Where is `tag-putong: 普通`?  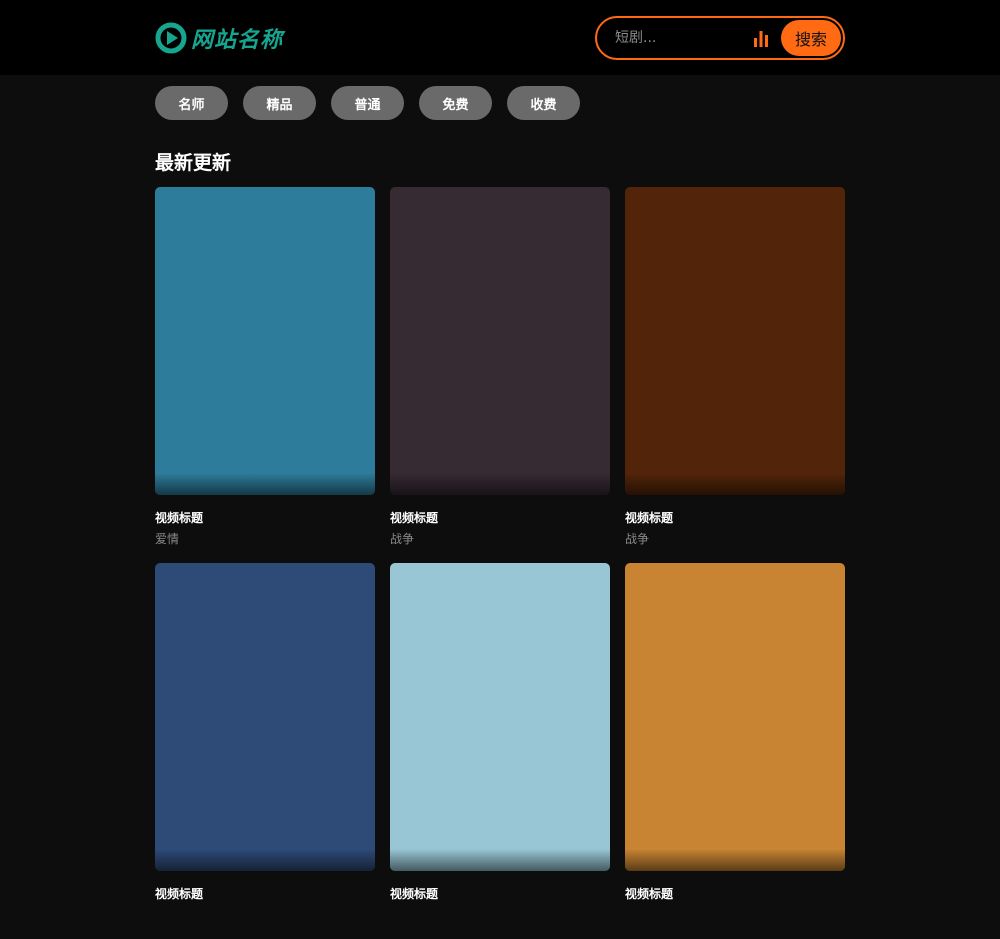
tag-putong: 普通 is located at coordinates (367, 103).